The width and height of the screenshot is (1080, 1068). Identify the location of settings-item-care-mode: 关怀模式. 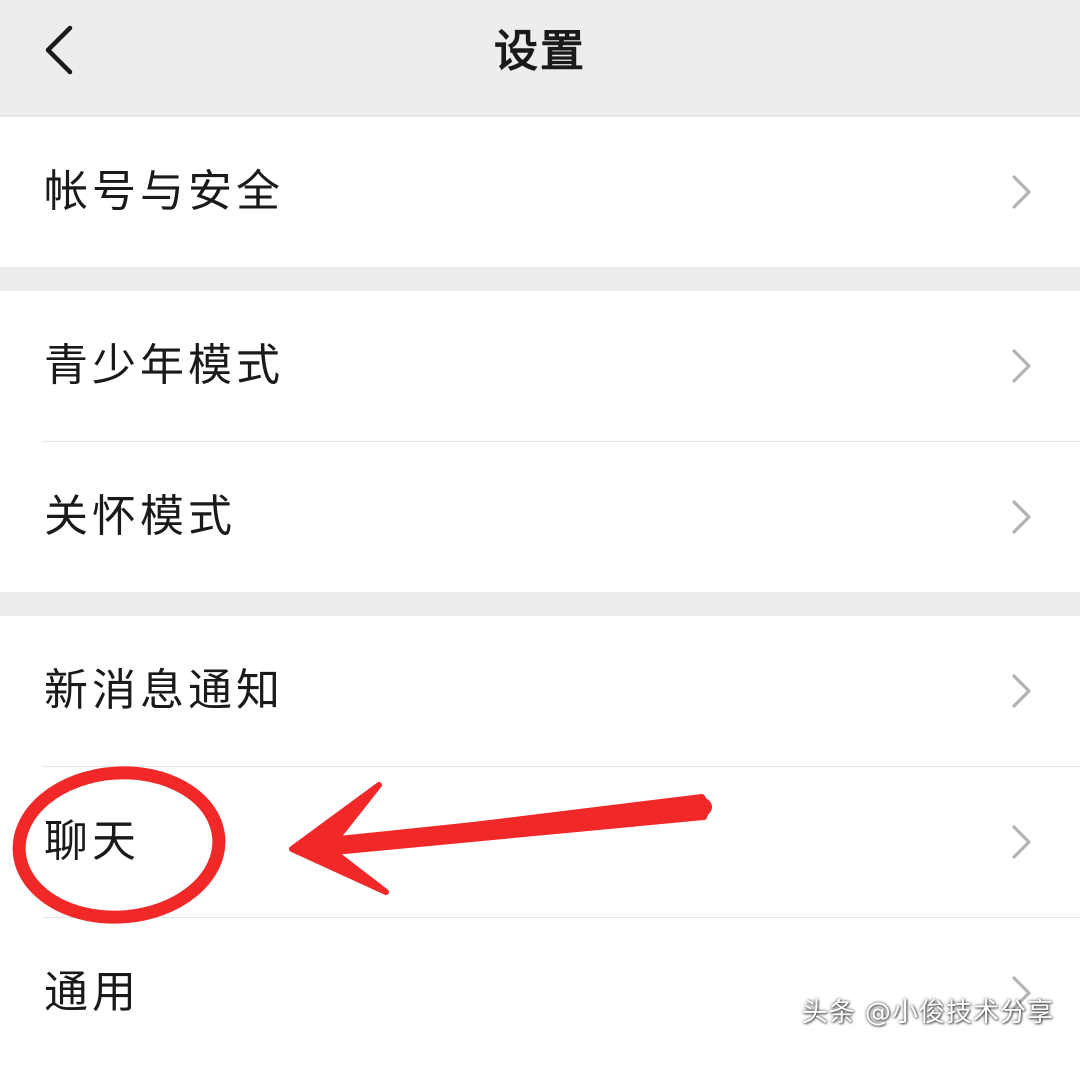
(540, 517).